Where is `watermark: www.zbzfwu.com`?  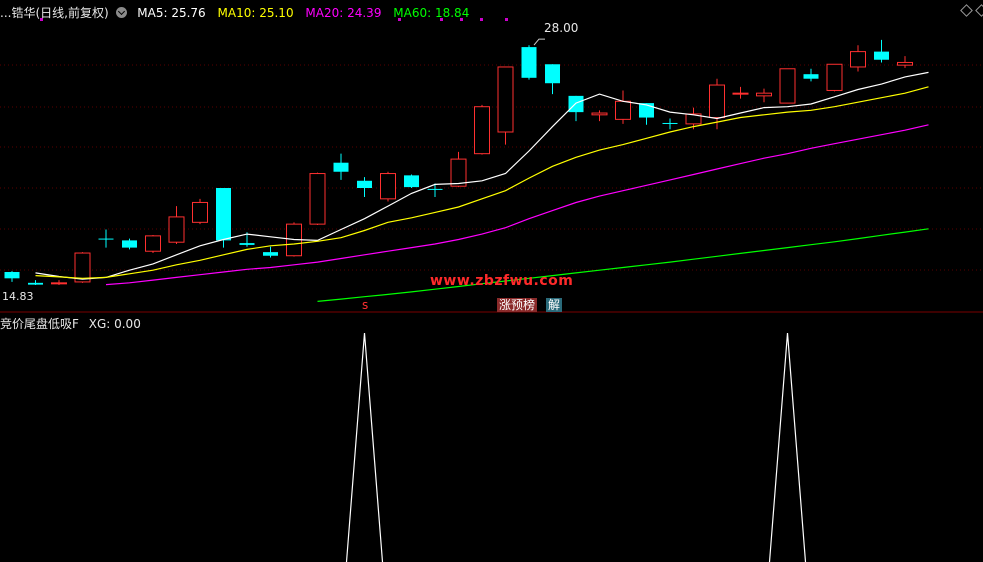 watermark: www.zbzfwu.com is located at coordinates (502, 281).